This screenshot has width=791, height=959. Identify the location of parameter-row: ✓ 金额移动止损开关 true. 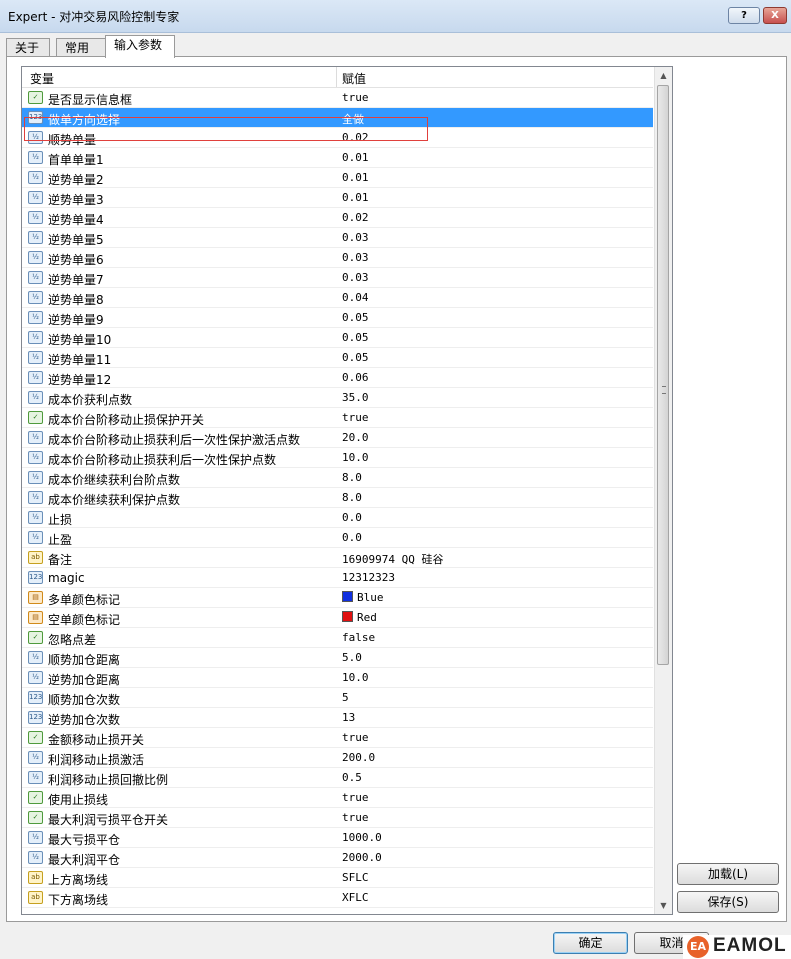
(337, 738).